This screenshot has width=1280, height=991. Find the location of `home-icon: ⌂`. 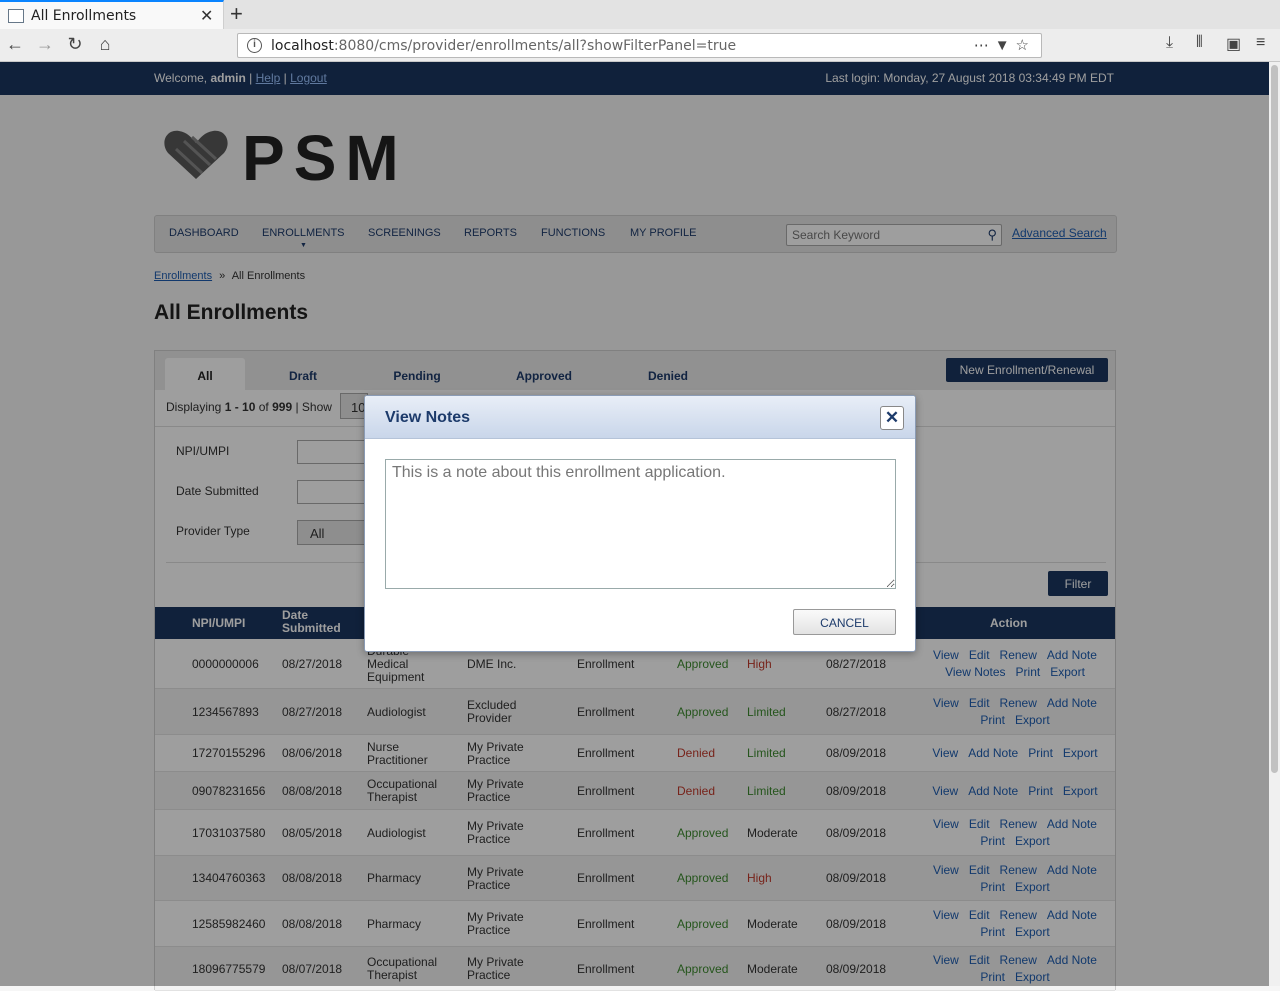

home-icon: ⌂ is located at coordinates (105, 44).